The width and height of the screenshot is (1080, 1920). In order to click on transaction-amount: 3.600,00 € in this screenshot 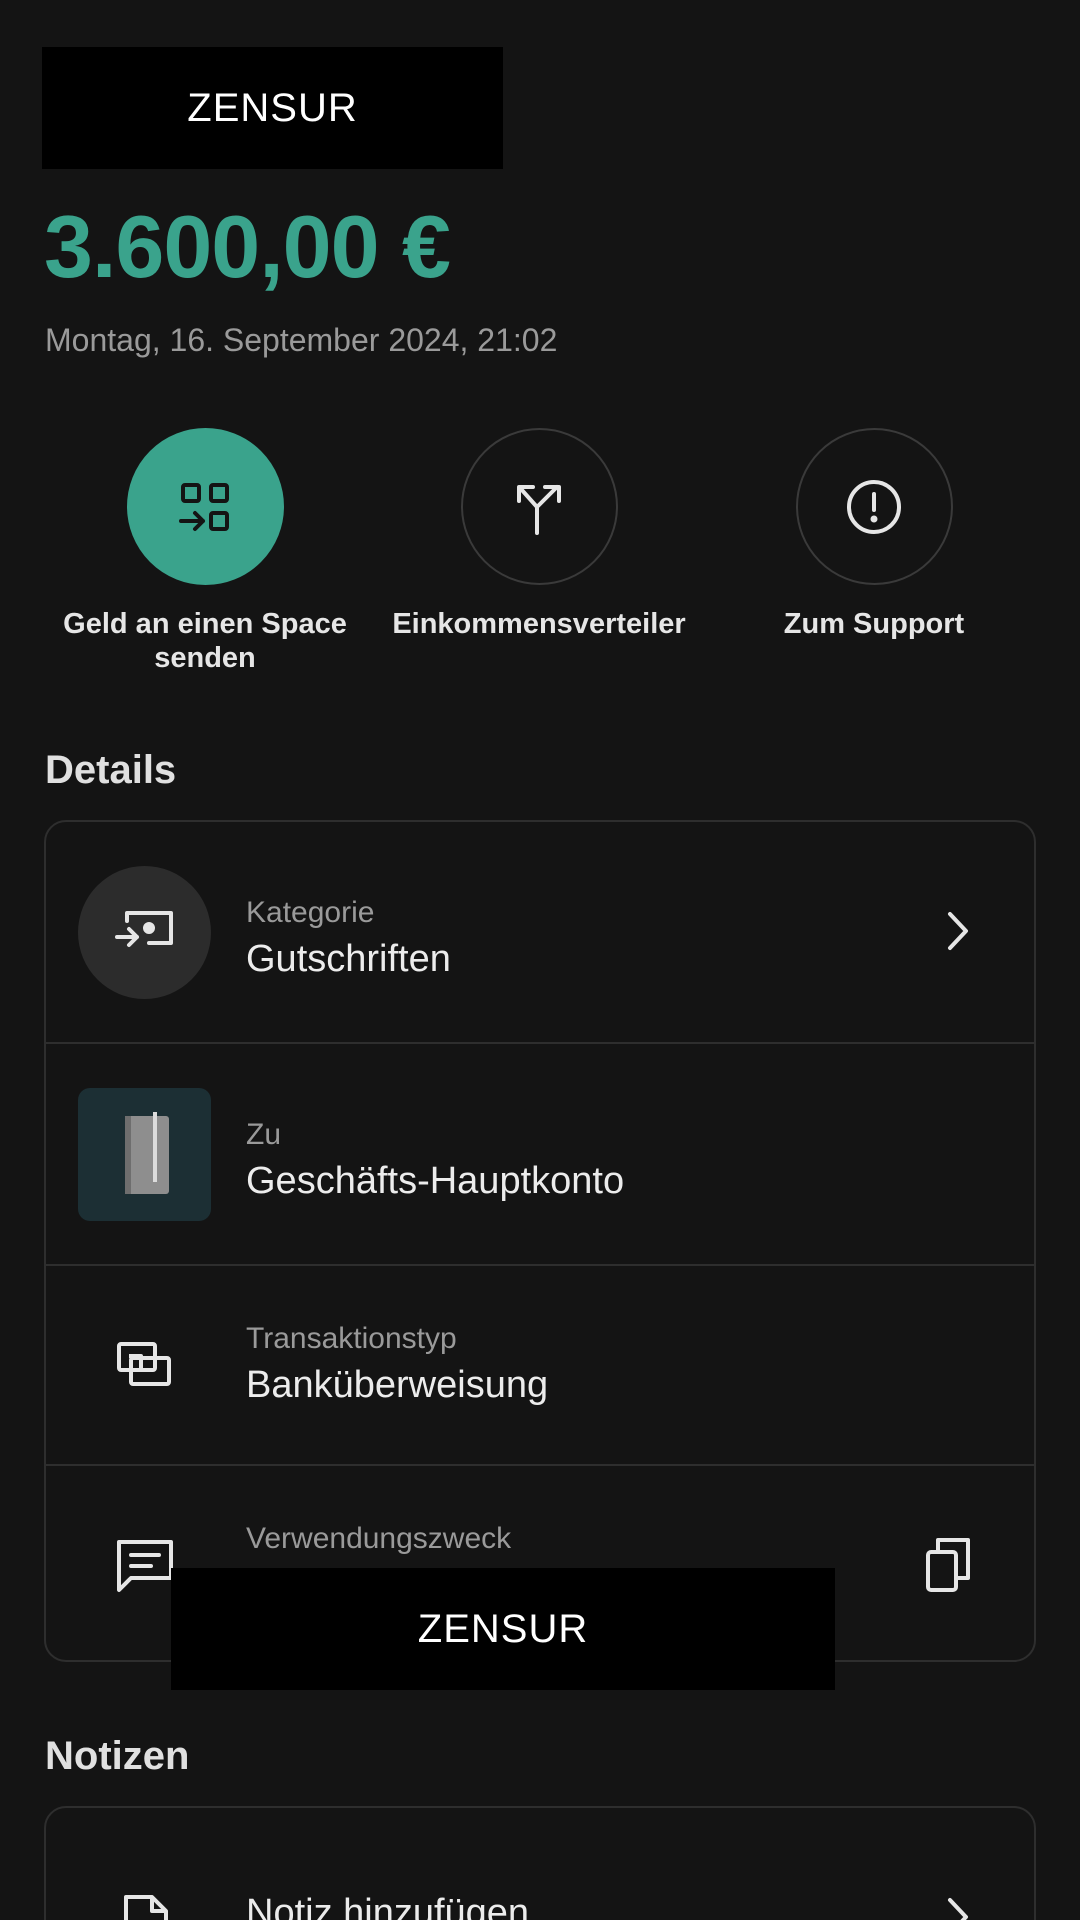, I will do `click(247, 246)`.